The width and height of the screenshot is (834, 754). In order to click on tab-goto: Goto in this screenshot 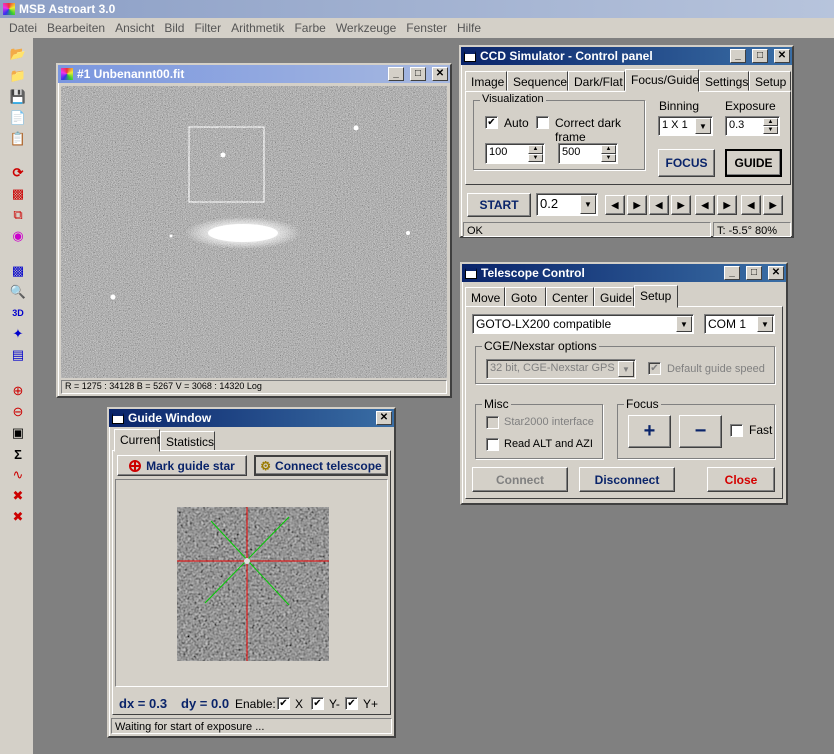, I will do `click(525, 297)`.